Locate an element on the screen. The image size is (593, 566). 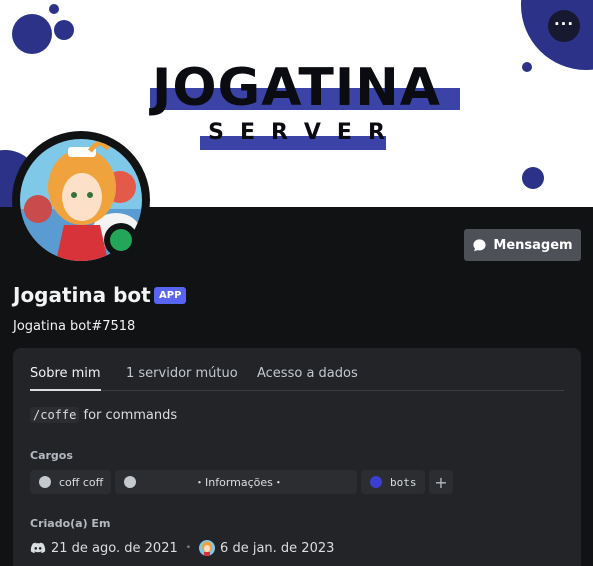
about-me-text: /coffe for commands is located at coordinates (104, 415).